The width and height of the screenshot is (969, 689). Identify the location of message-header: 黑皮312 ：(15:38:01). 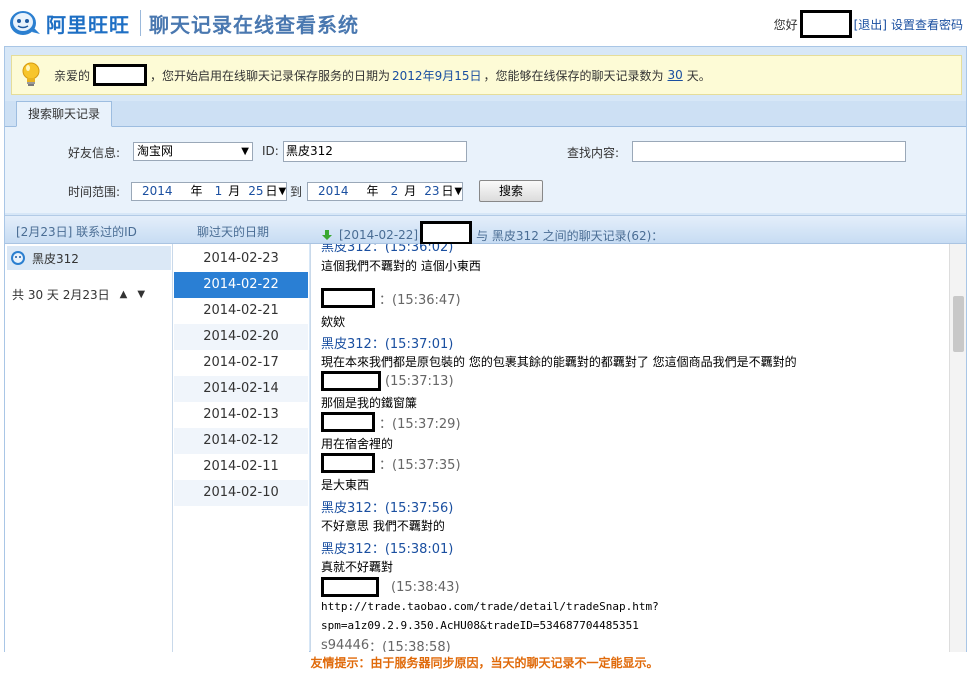
(387, 547).